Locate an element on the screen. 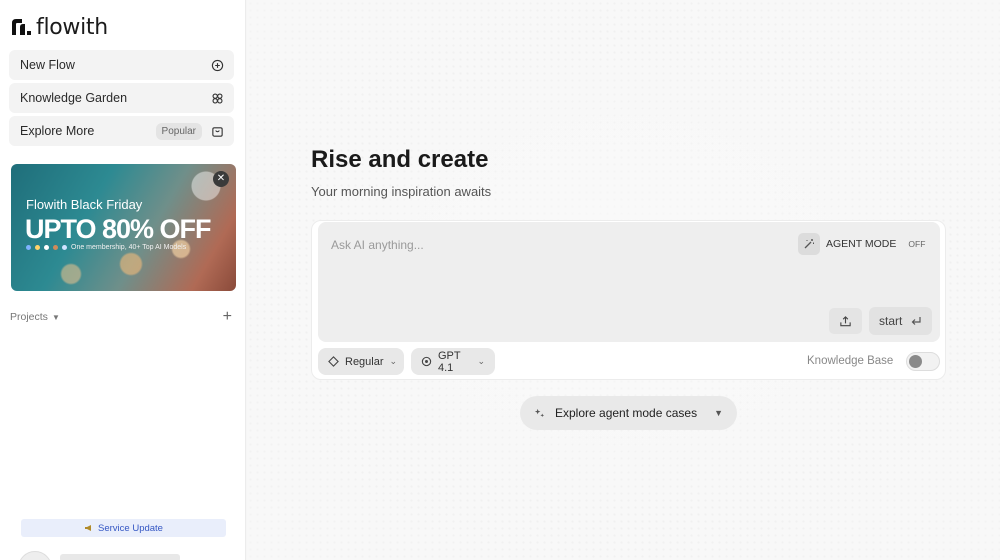  user-name-placeholder is located at coordinates (120, 557).